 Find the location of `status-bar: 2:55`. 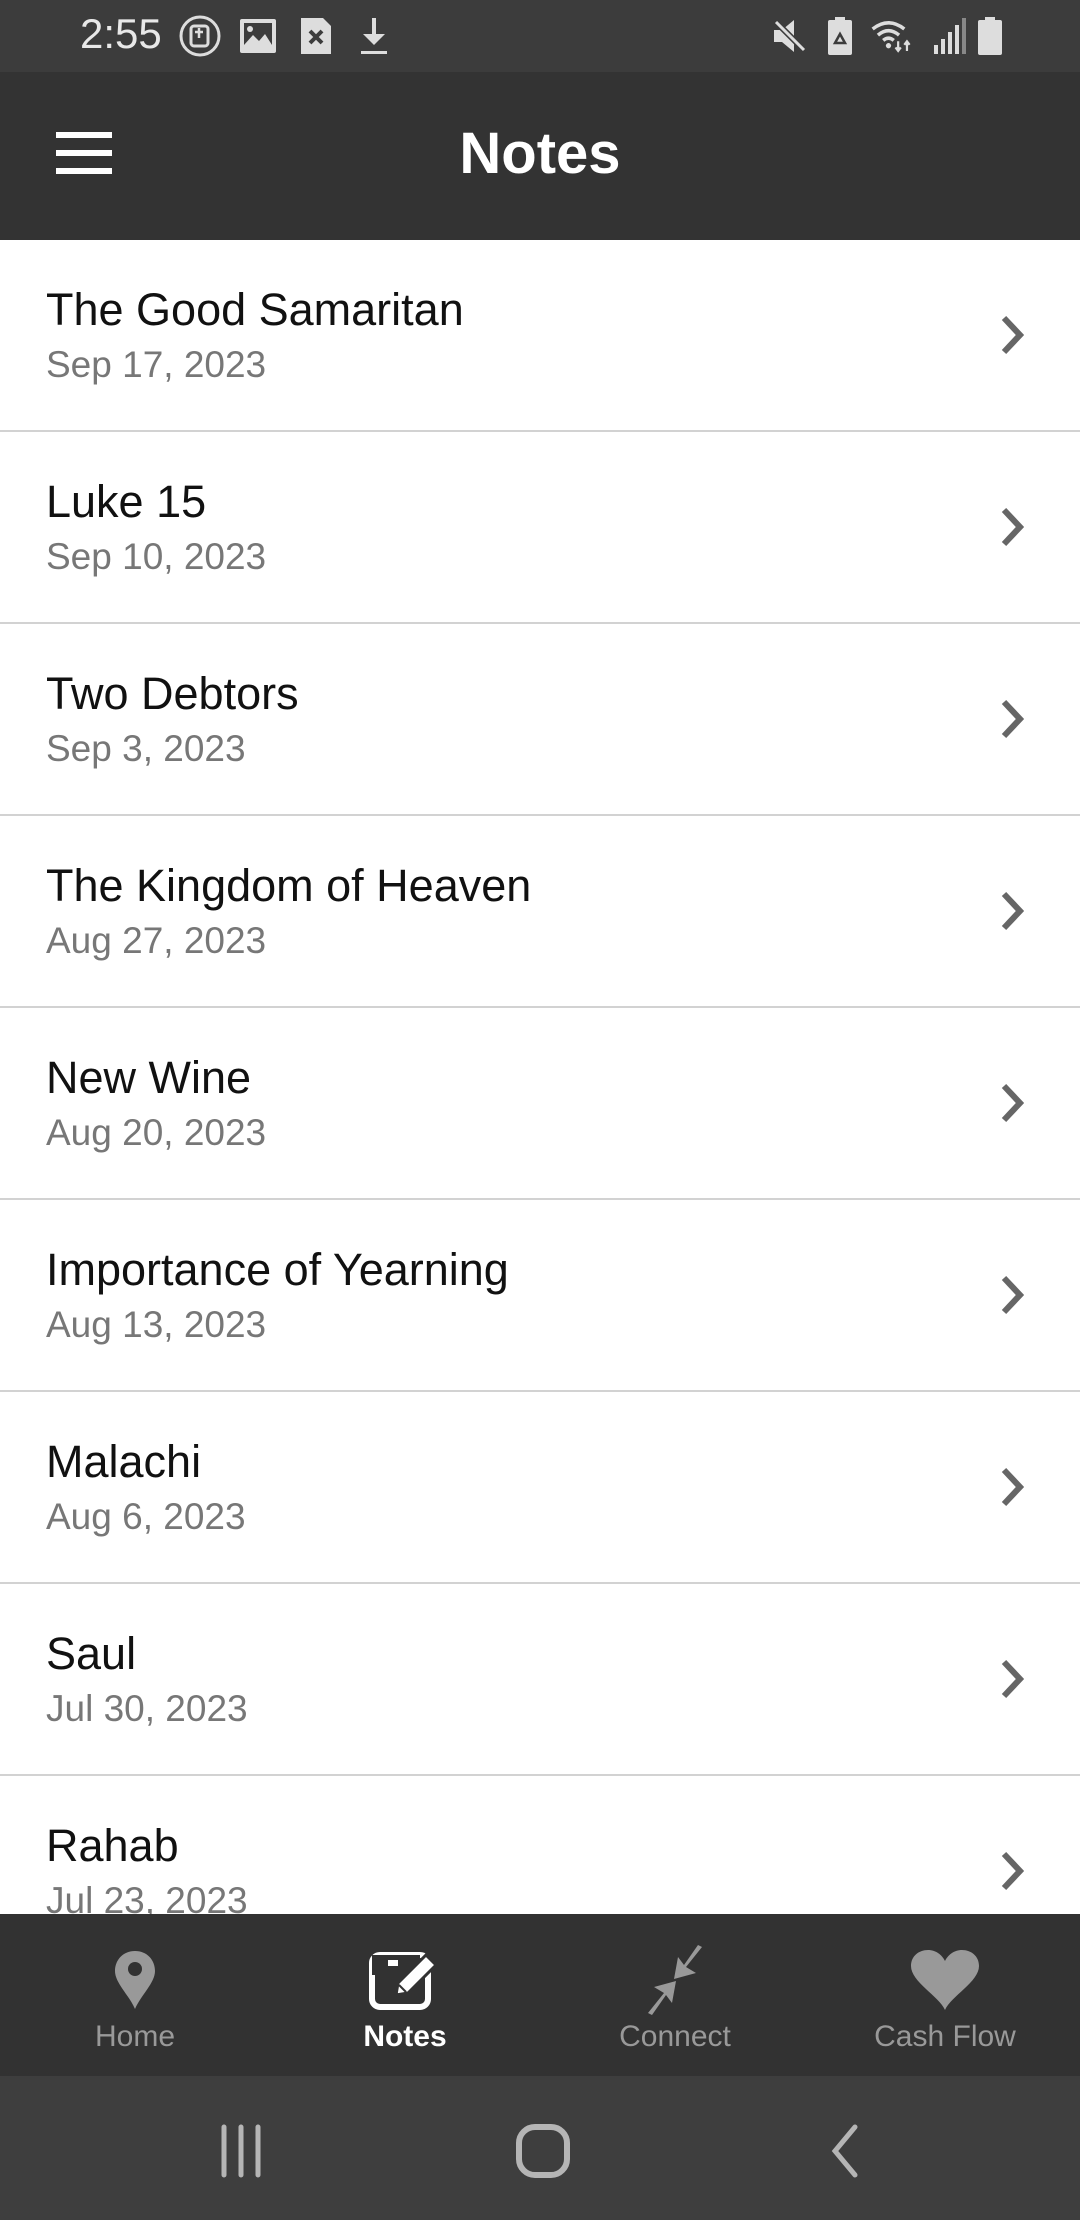

status-bar: 2:55 is located at coordinates (540, 36).